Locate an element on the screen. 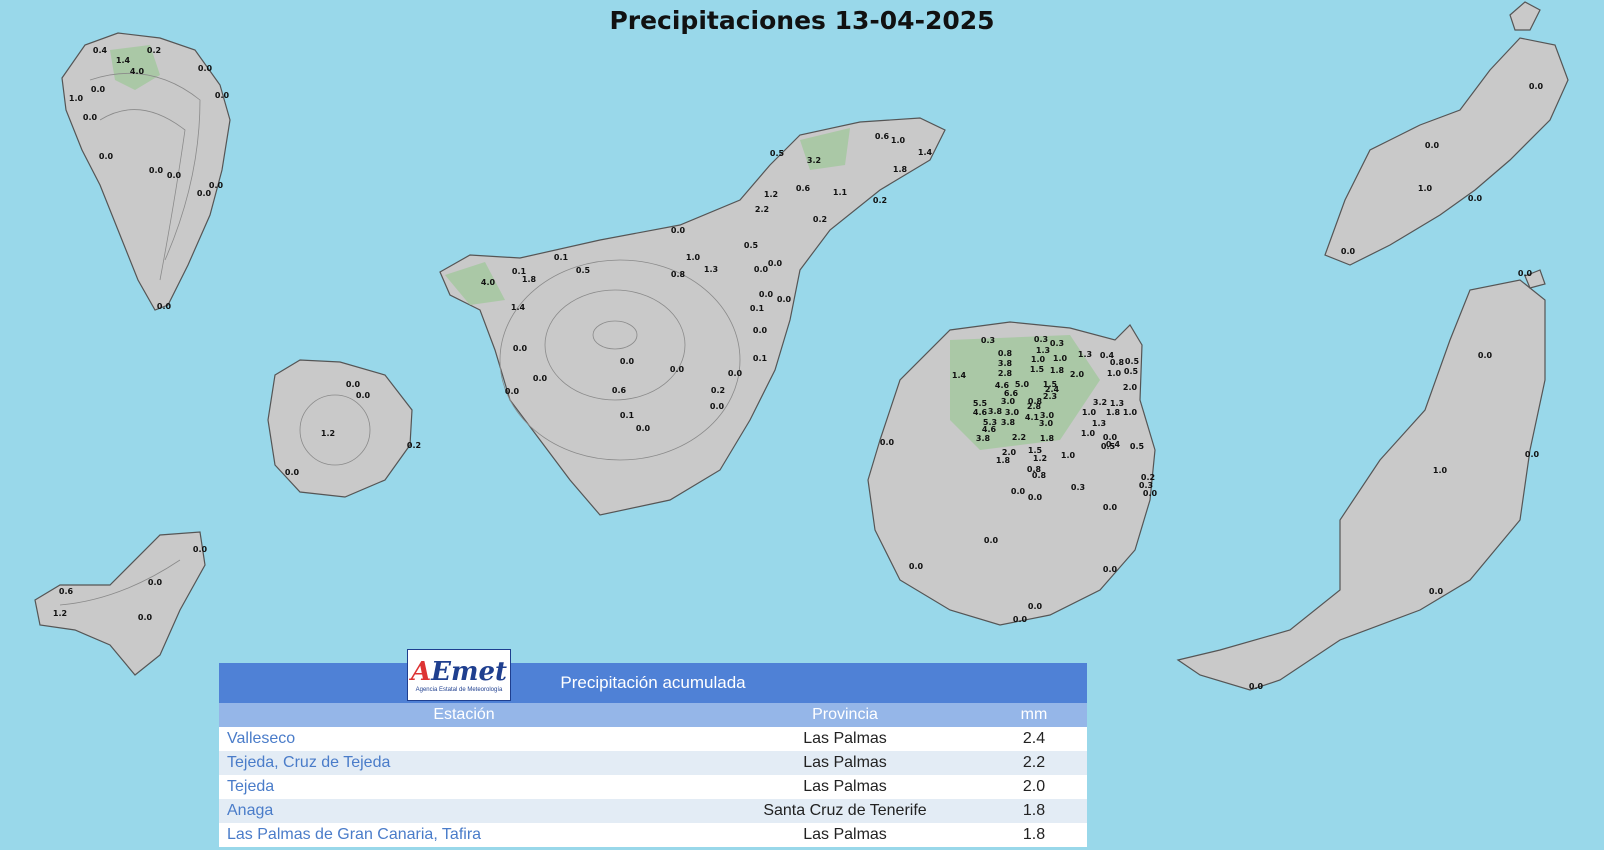 This screenshot has height=850, width=1604. table-row: Tejeda Las Palmas 2.0 is located at coordinates (653, 787).